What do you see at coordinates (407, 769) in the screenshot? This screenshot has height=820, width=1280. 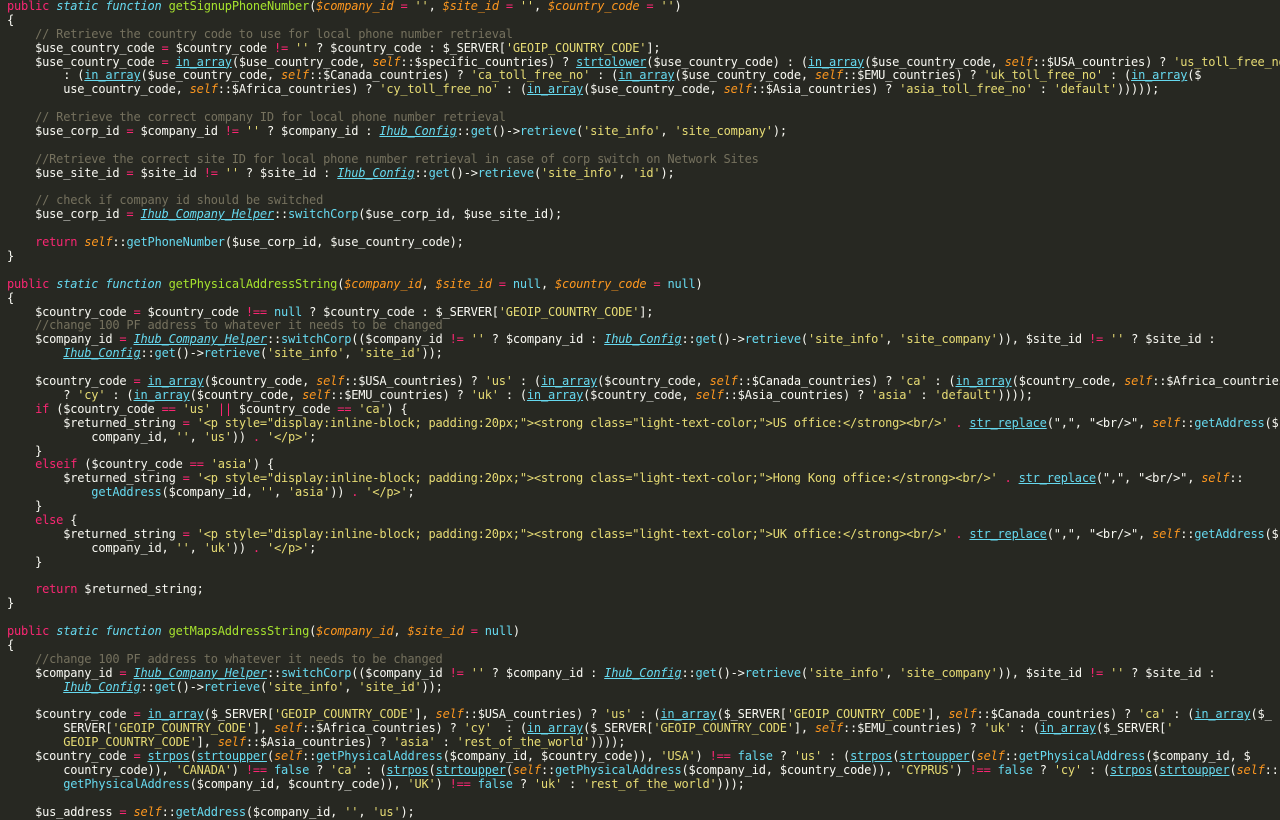 I see `code-token: strpos` at bounding box center [407, 769].